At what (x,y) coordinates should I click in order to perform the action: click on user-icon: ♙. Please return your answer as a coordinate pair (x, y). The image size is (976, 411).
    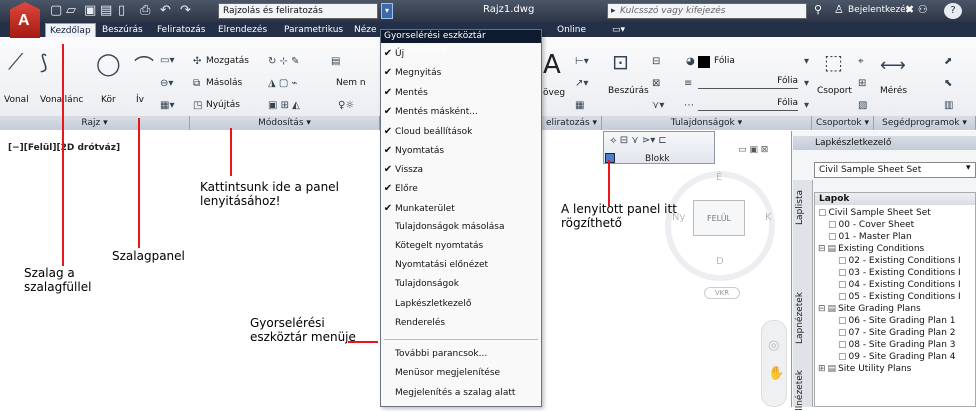
    Looking at the image, I should click on (839, 9).